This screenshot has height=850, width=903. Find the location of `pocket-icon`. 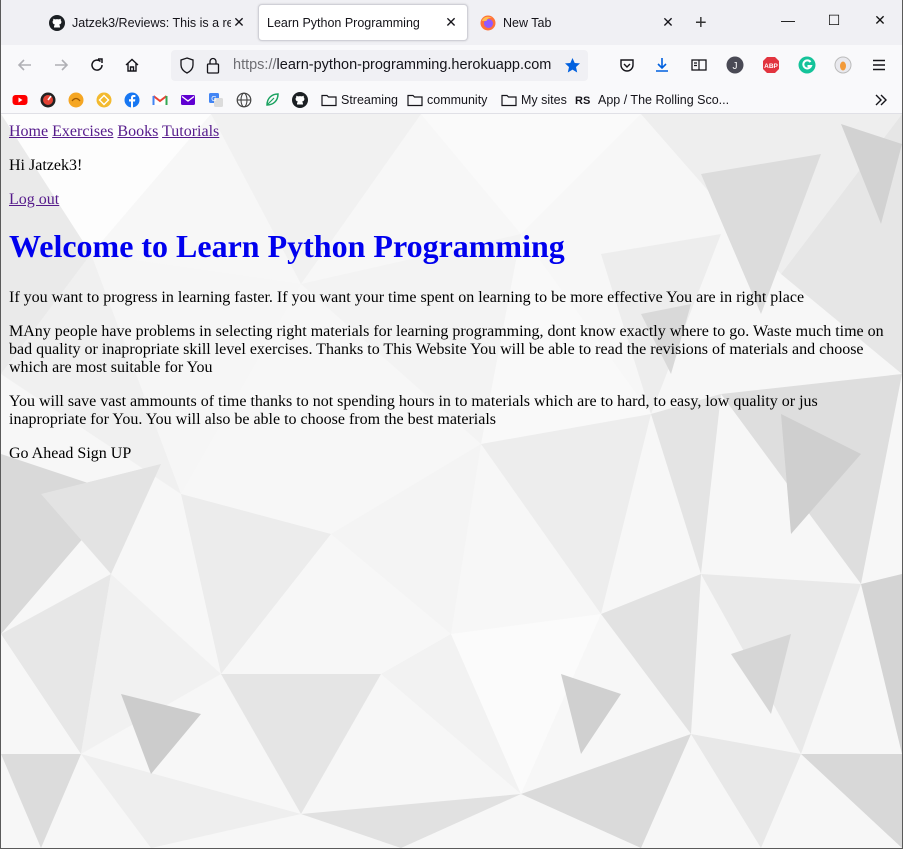

pocket-icon is located at coordinates (627, 65).